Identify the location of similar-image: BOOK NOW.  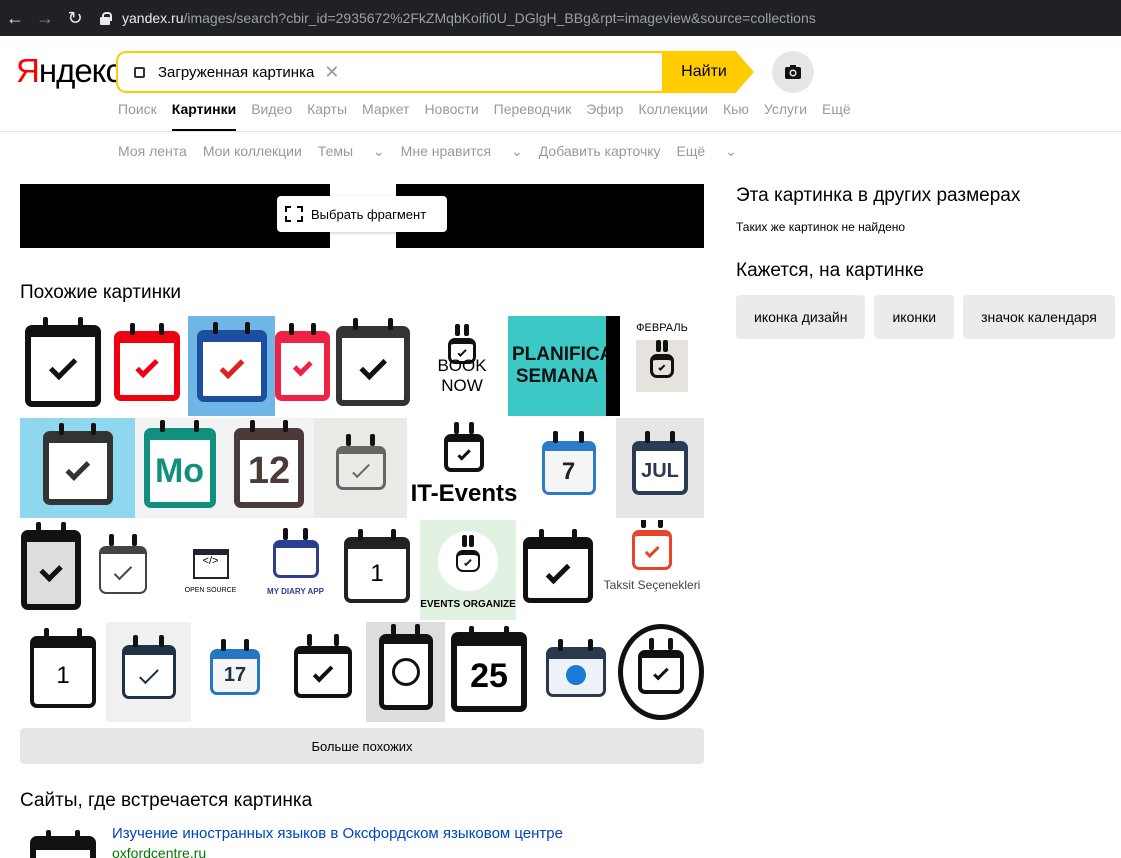
(462, 366).